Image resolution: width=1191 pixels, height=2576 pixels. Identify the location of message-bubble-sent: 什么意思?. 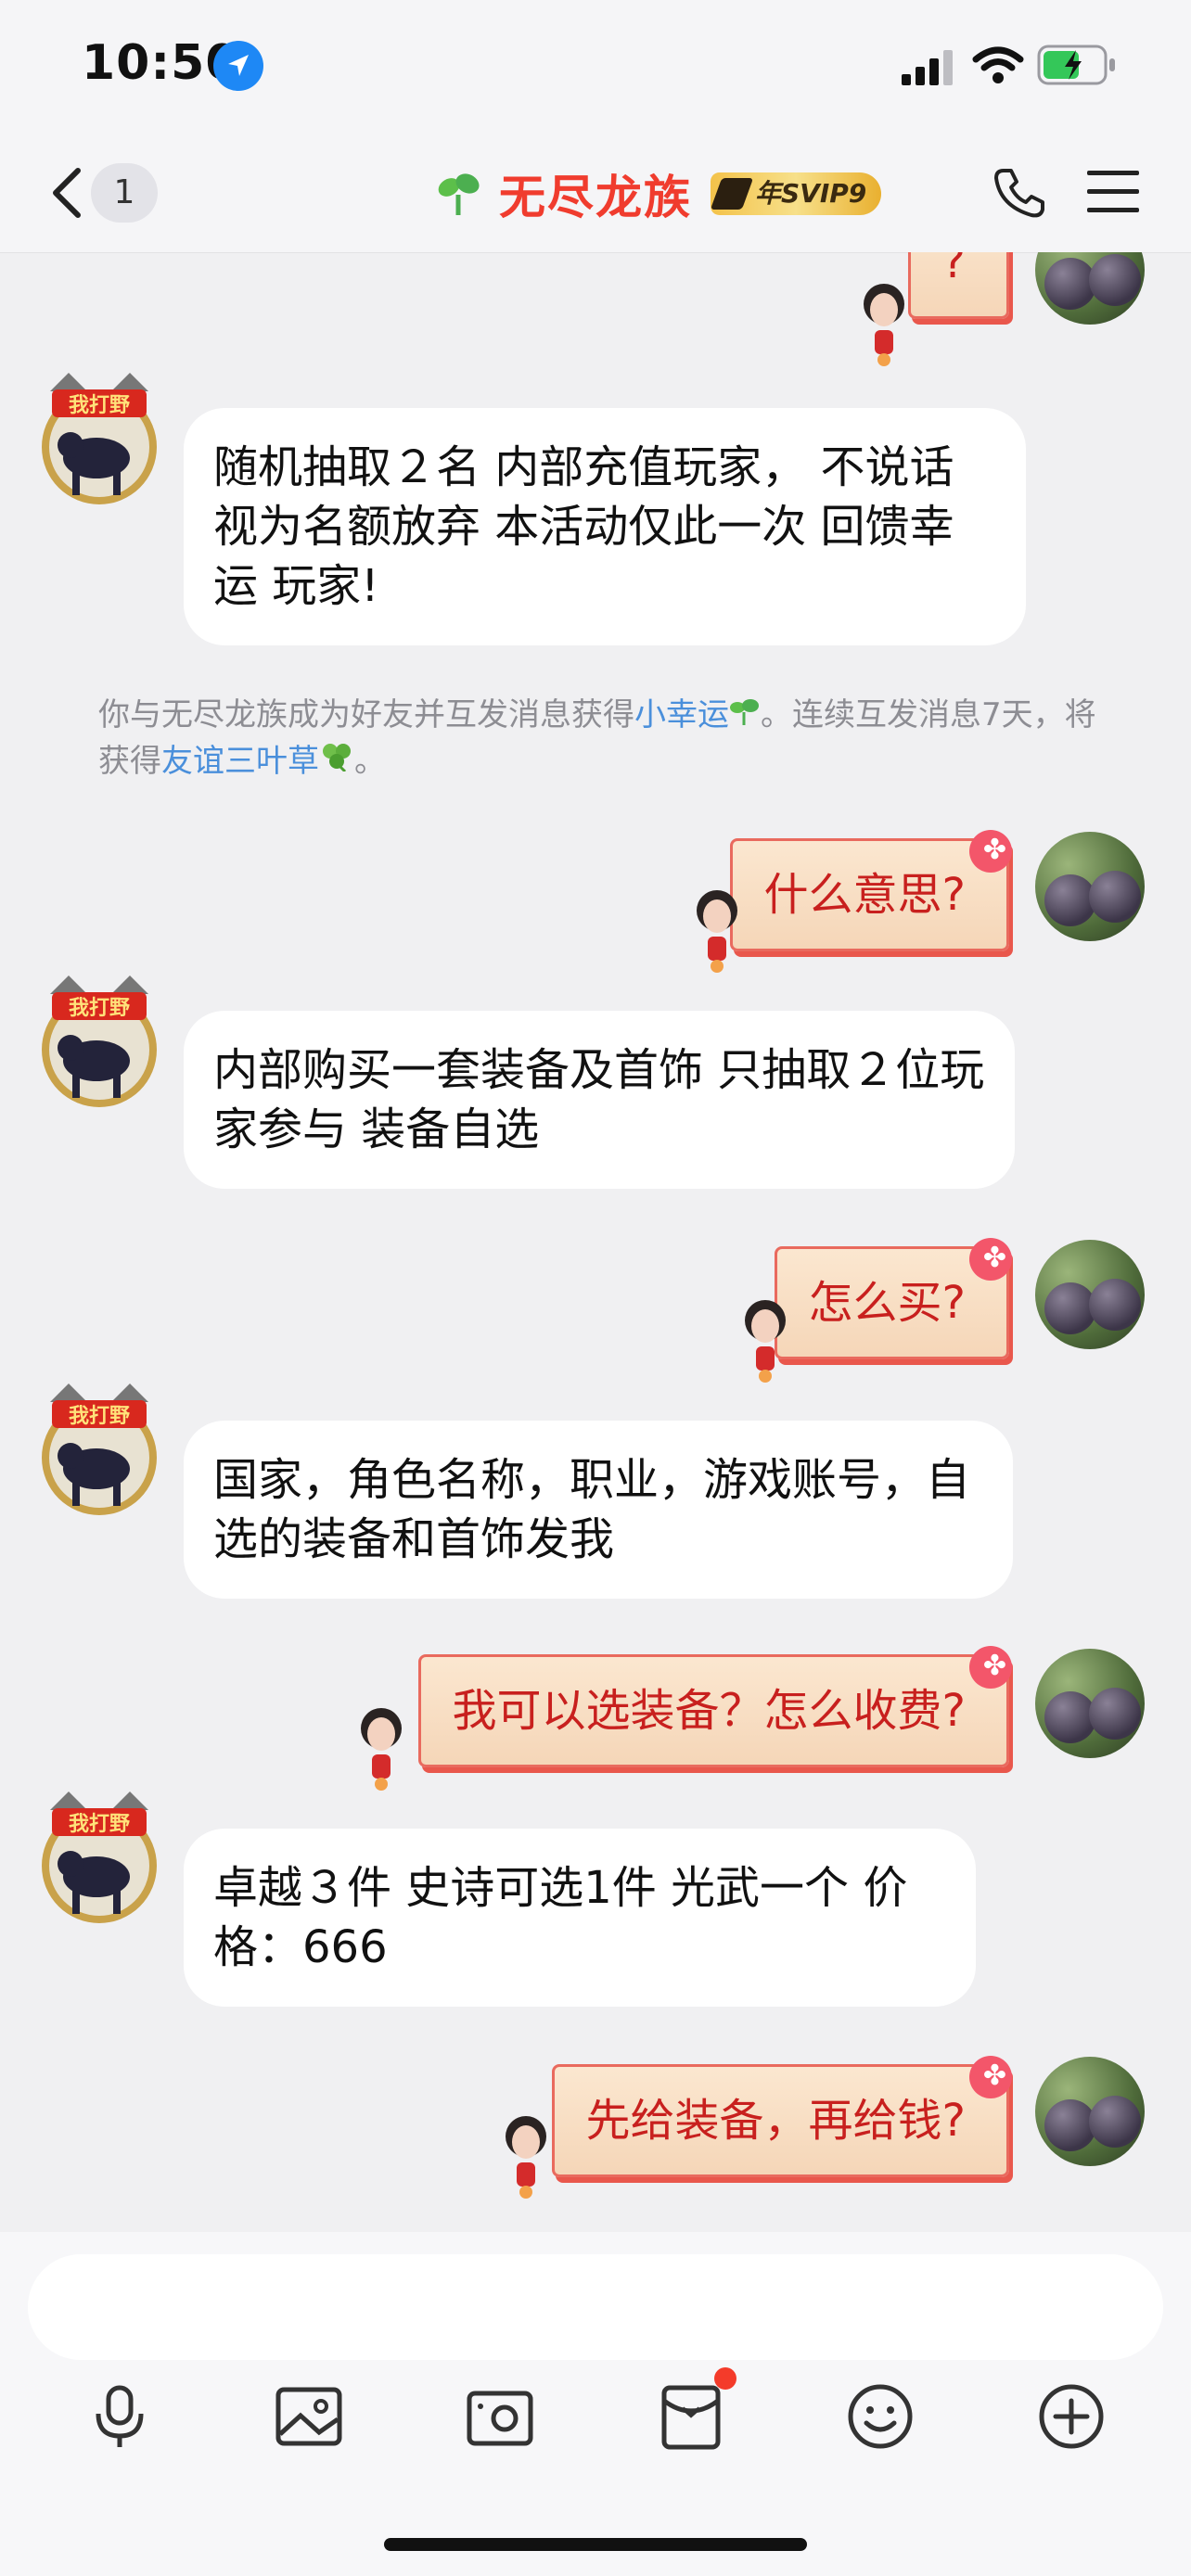
(871, 890).